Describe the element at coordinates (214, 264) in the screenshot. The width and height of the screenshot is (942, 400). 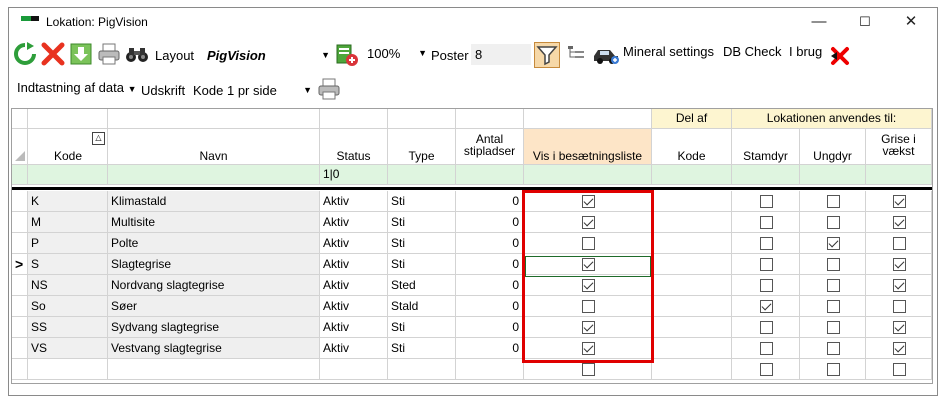
I see `cell-navn: Slagtegrise` at that location.